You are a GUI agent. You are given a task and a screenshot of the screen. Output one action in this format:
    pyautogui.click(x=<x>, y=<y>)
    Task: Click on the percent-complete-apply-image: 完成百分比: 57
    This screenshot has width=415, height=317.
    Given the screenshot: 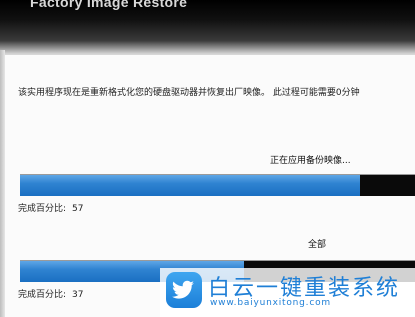 What is the action you would take?
    pyautogui.click(x=51, y=207)
    